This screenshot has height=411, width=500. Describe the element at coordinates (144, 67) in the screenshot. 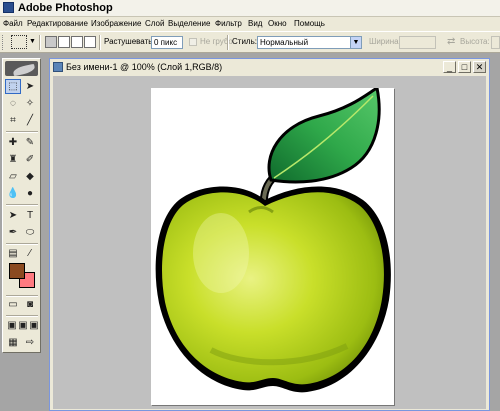

I see `document-title: Без имени-1 @ 100% (Слой 1,RGB/8)` at that location.